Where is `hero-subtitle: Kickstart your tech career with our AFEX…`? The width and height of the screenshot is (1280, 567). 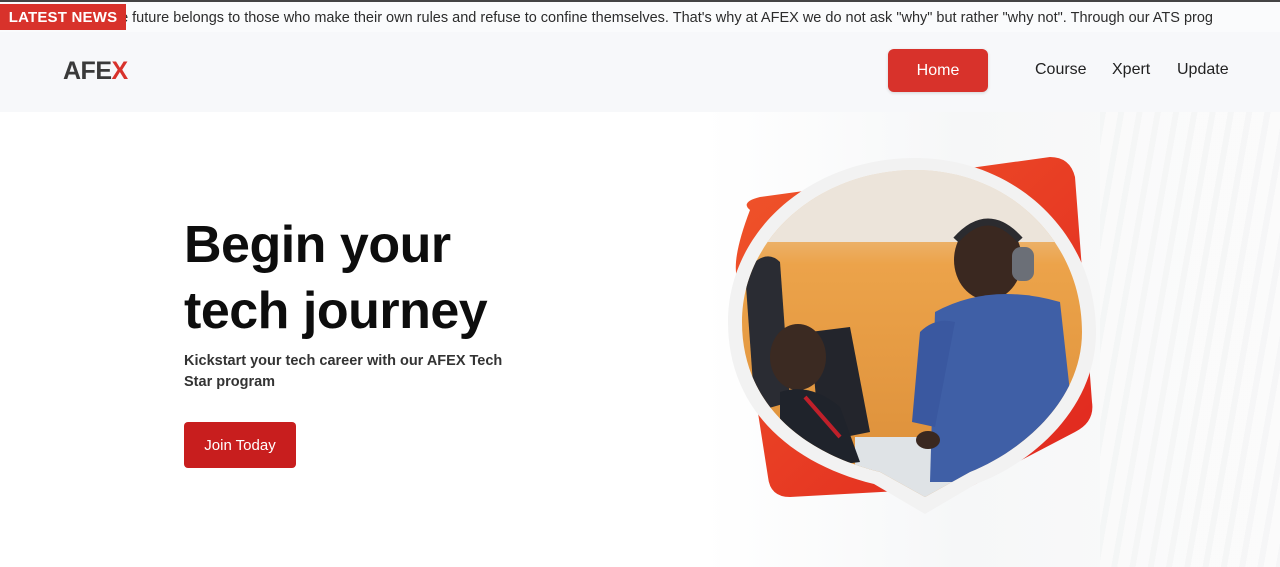 hero-subtitle: Kickstart your tech career with our AFEX… is located at coordinates (343, 371).